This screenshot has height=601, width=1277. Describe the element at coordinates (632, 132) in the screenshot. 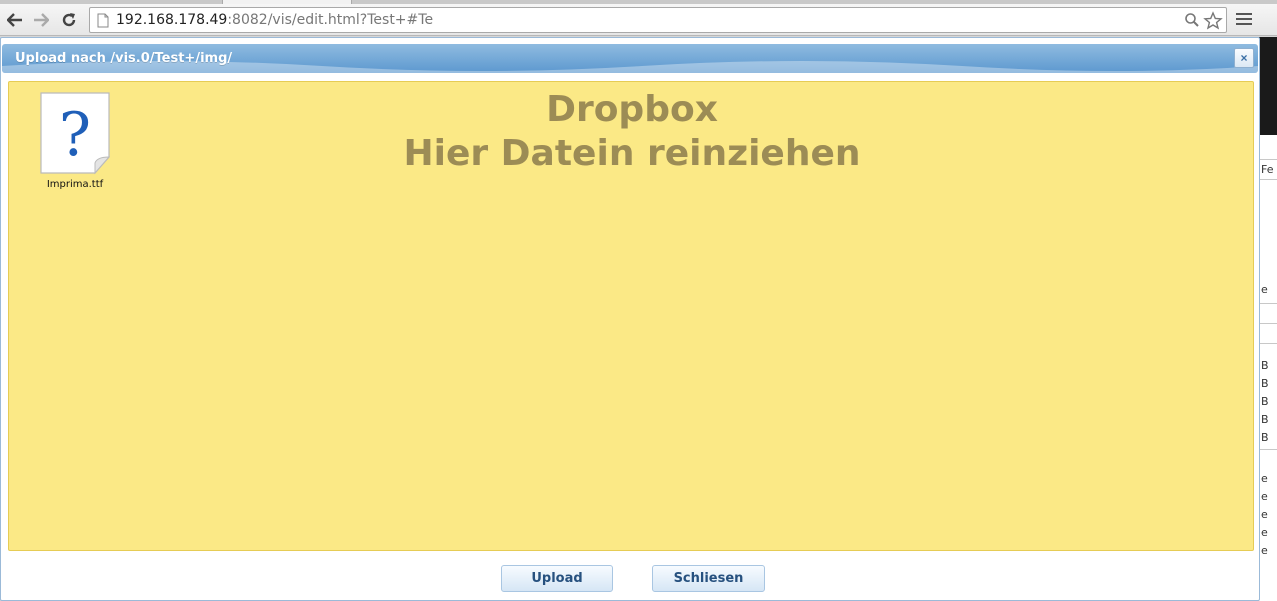

I see `dropzone-title: Dropbox Hier Datein reinziehen` at that location.